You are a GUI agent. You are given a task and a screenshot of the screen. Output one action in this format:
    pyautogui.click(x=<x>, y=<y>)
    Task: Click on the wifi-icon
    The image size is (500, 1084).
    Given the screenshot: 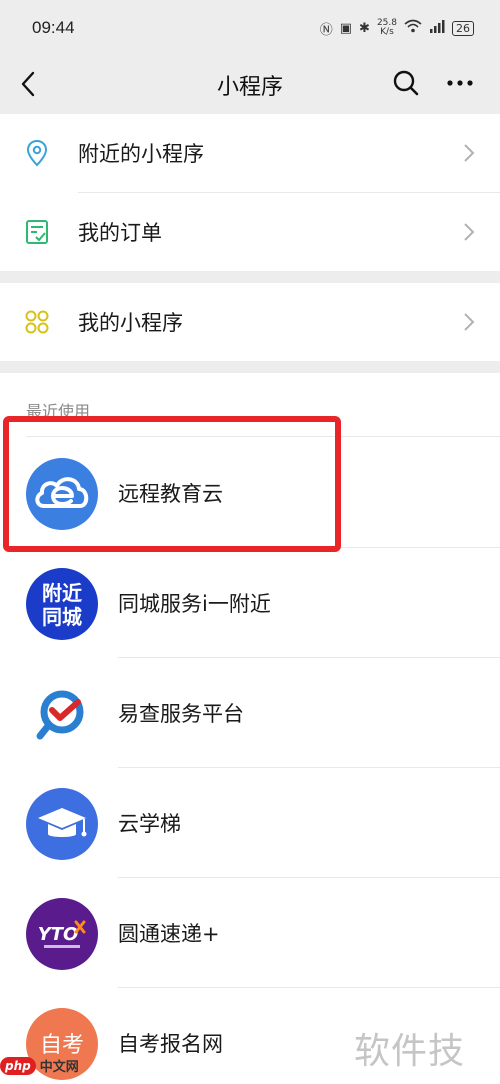 What is the action you would take?
    pyautogui.click(x=413, y=28)
    